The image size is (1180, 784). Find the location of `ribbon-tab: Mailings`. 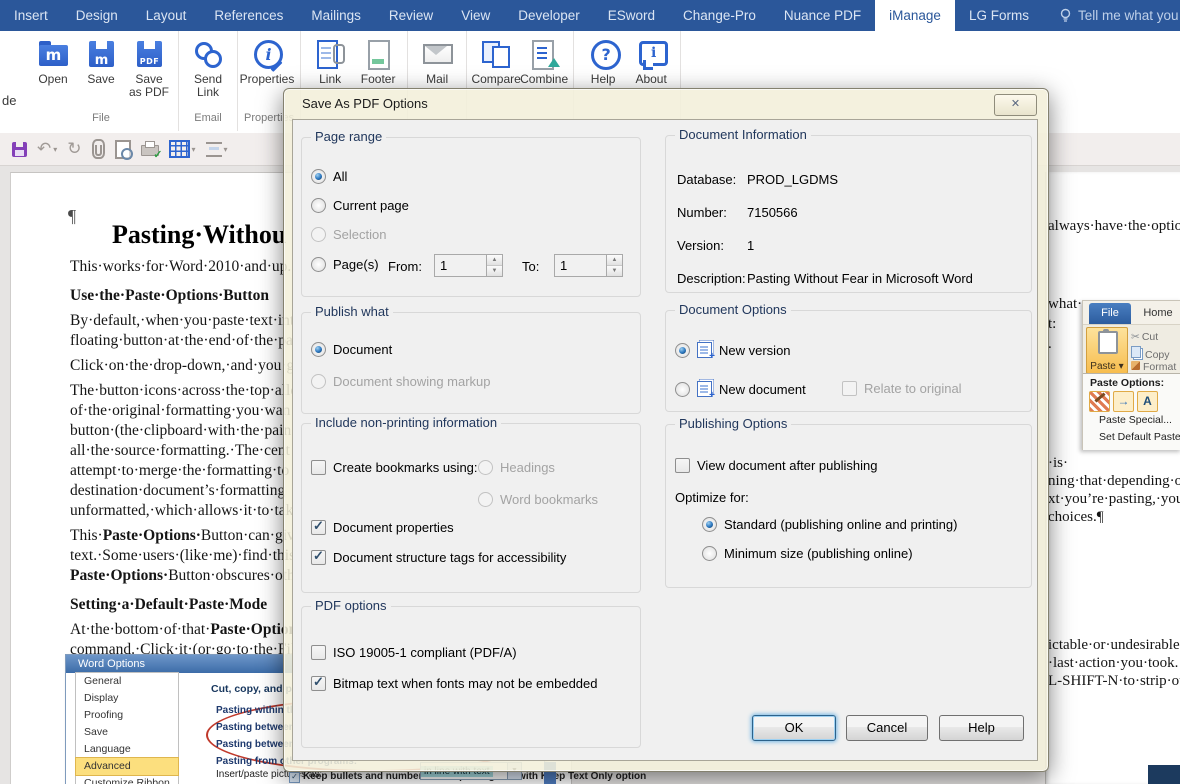

ribbon-tab: Mailings is located at coordinates (336, 15).